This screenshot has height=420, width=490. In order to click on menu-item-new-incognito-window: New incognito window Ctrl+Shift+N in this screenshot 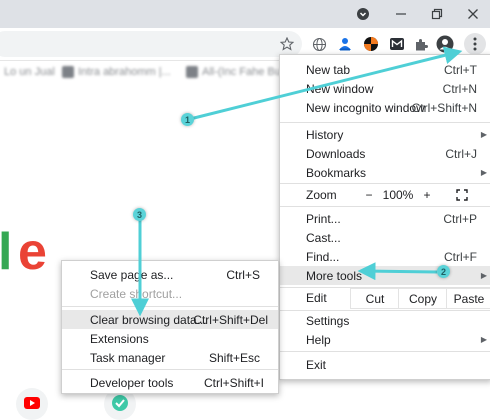, I will do `click(385, 107)`.